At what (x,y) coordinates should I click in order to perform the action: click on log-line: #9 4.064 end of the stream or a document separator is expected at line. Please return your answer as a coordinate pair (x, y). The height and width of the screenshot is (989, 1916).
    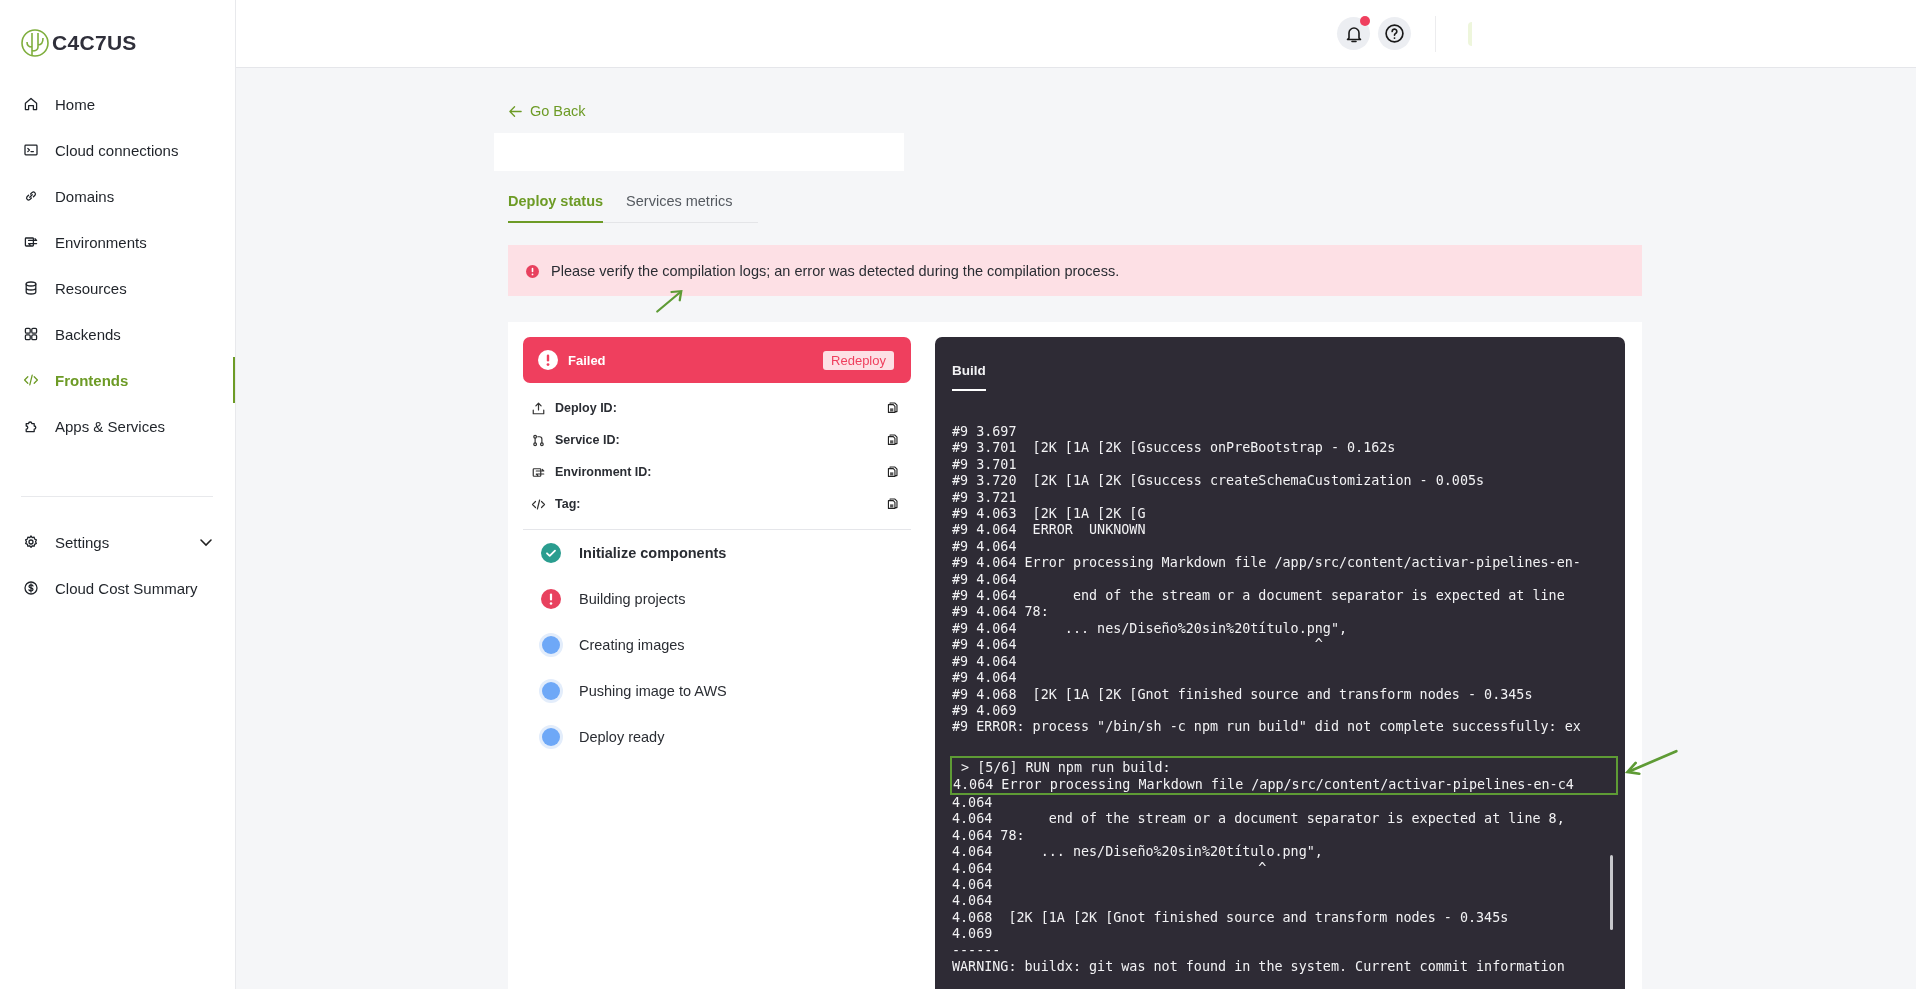
    Looking at the image, I should click on (1259, 596).